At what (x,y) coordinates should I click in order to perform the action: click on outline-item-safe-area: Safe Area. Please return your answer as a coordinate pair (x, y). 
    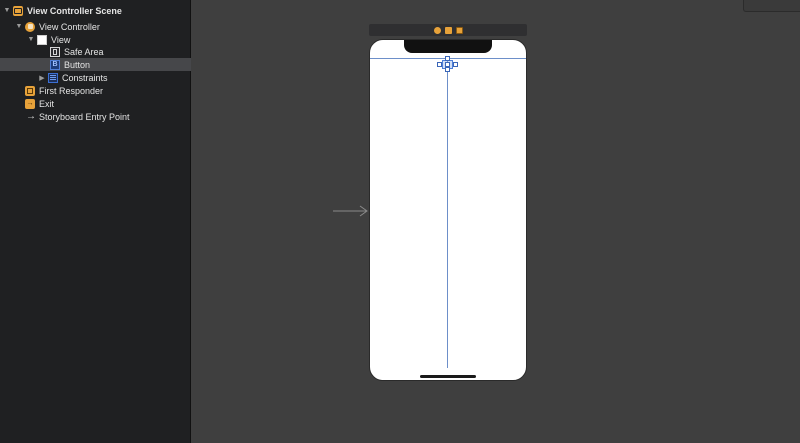
    Looking at the image, I should click on (95, 51).